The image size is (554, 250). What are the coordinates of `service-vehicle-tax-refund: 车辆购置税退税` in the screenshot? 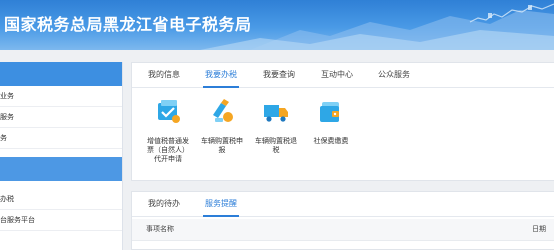 It's located at (276, 126).